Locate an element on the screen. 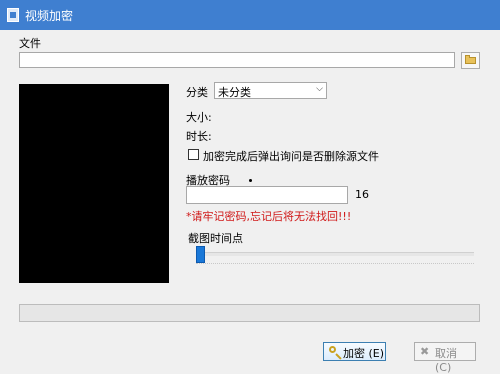 The image size is (500, 374). cancel-button-label: 取消 (C) is located at coordinates (446, 360).